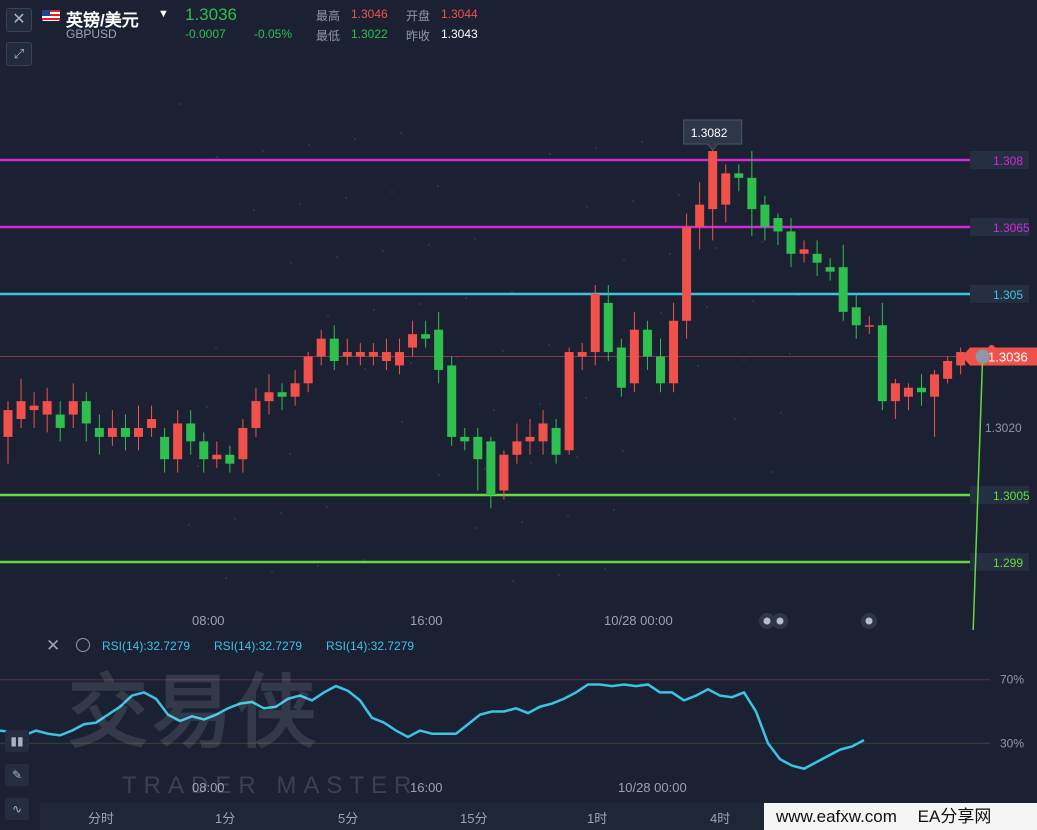 The width and height of the screenshot is (1037, 830). I want to click on price-axis-label: 1.3020, so click(1003, 428).